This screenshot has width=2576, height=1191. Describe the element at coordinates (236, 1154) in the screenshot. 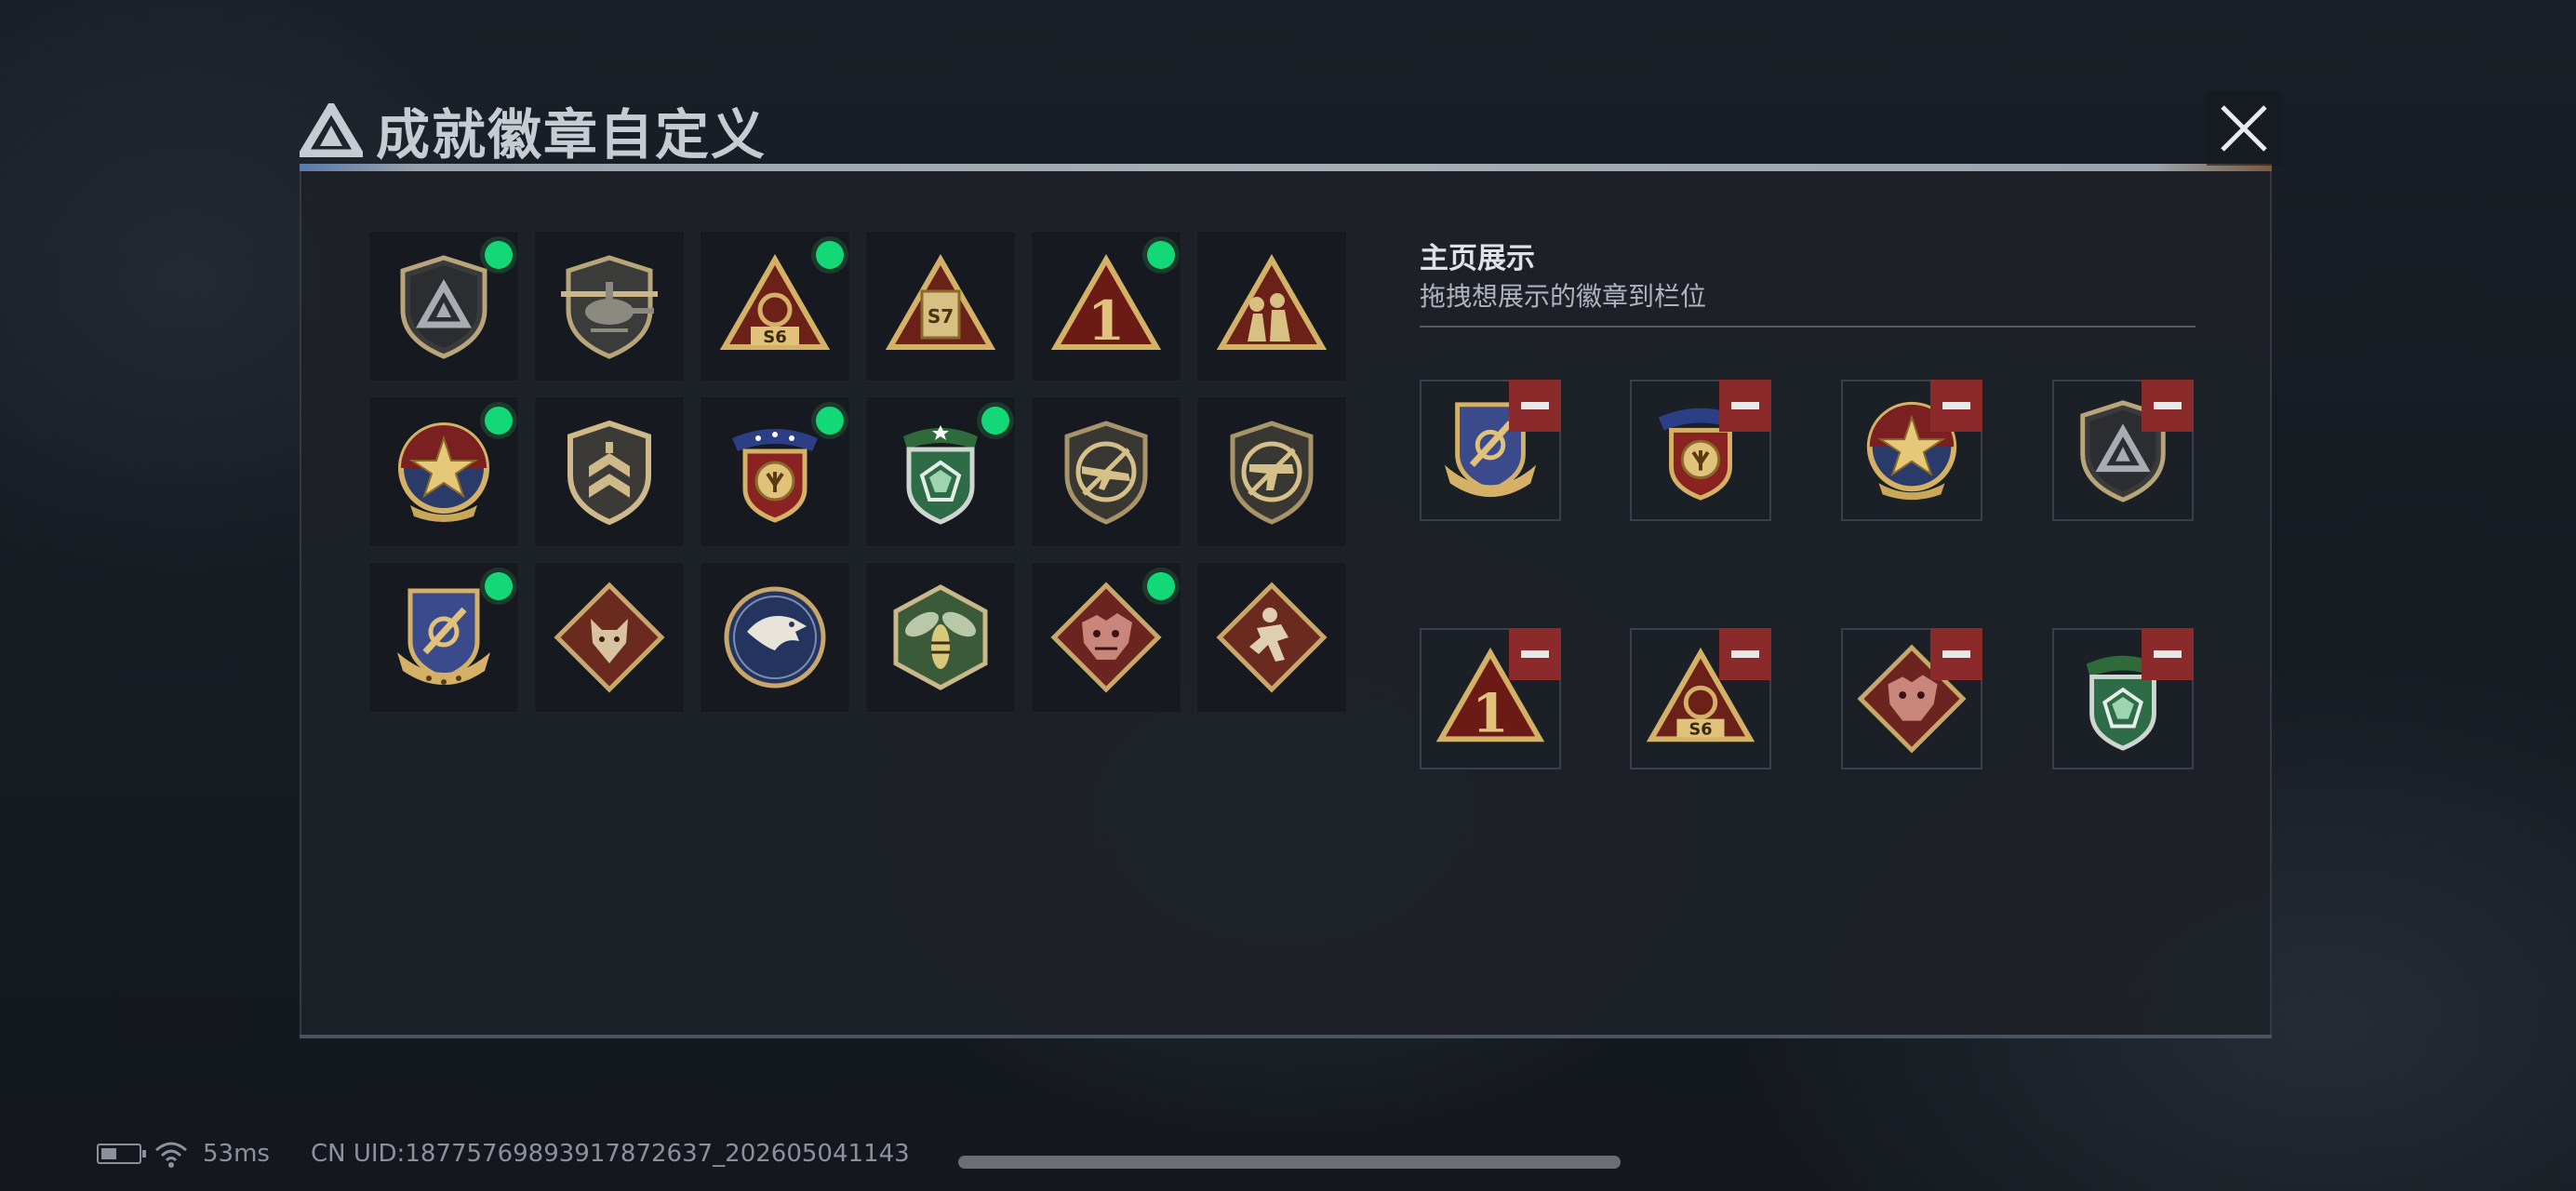

I see `ping-value: 53ms` at that location.